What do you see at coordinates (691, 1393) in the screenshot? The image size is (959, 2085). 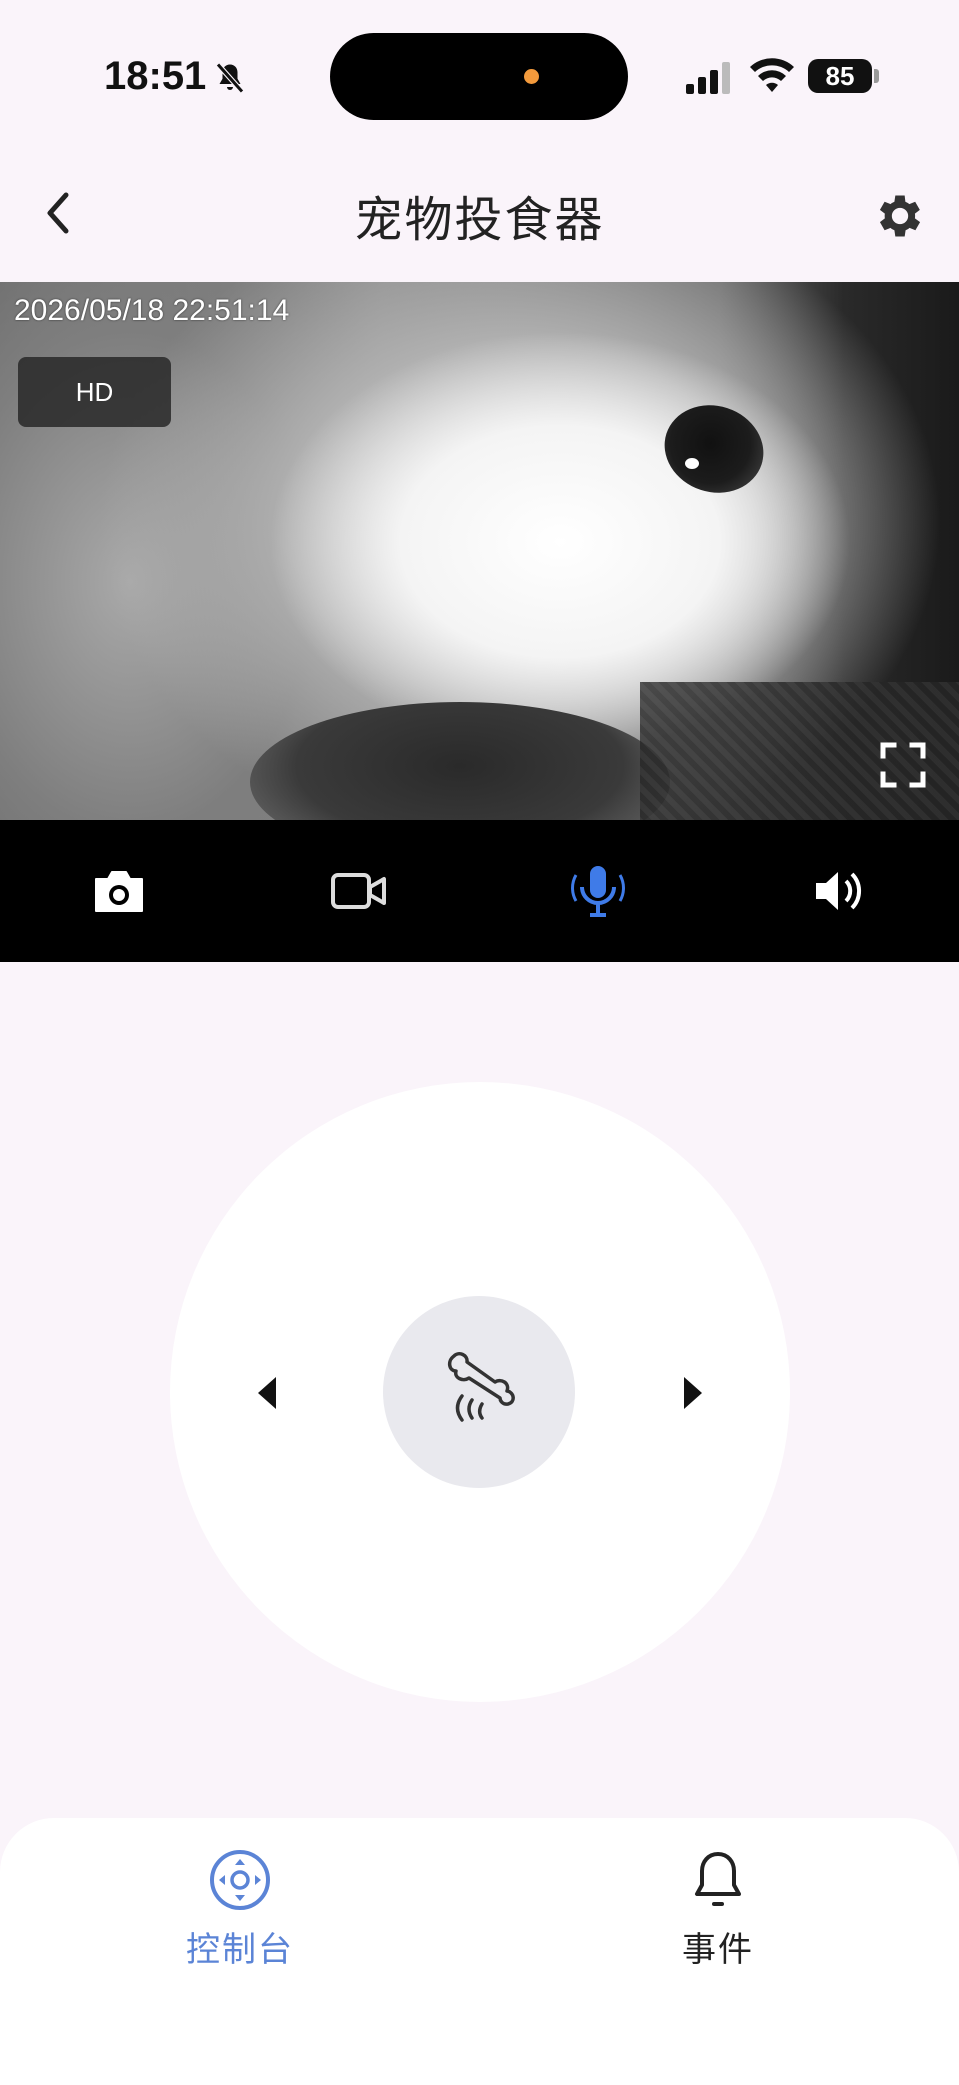 I see `triangle-right-icon` at bounding box center [691, 1393].